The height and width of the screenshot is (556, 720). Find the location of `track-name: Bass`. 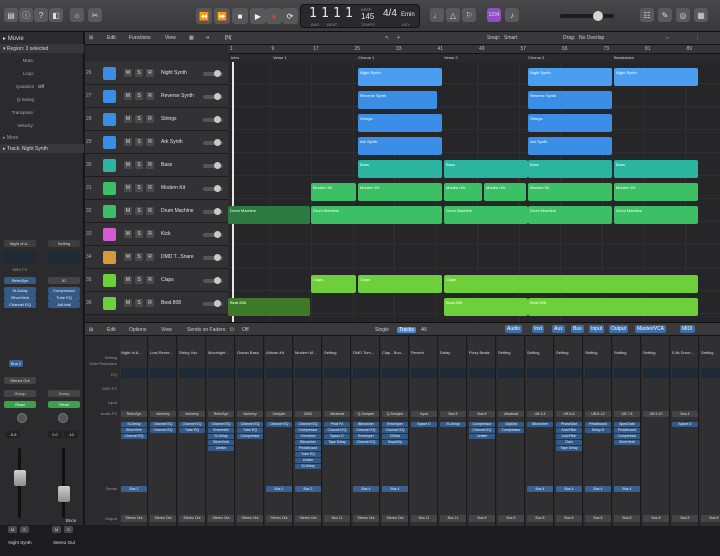

track-name: Bass is located at coordinates (166, 165).